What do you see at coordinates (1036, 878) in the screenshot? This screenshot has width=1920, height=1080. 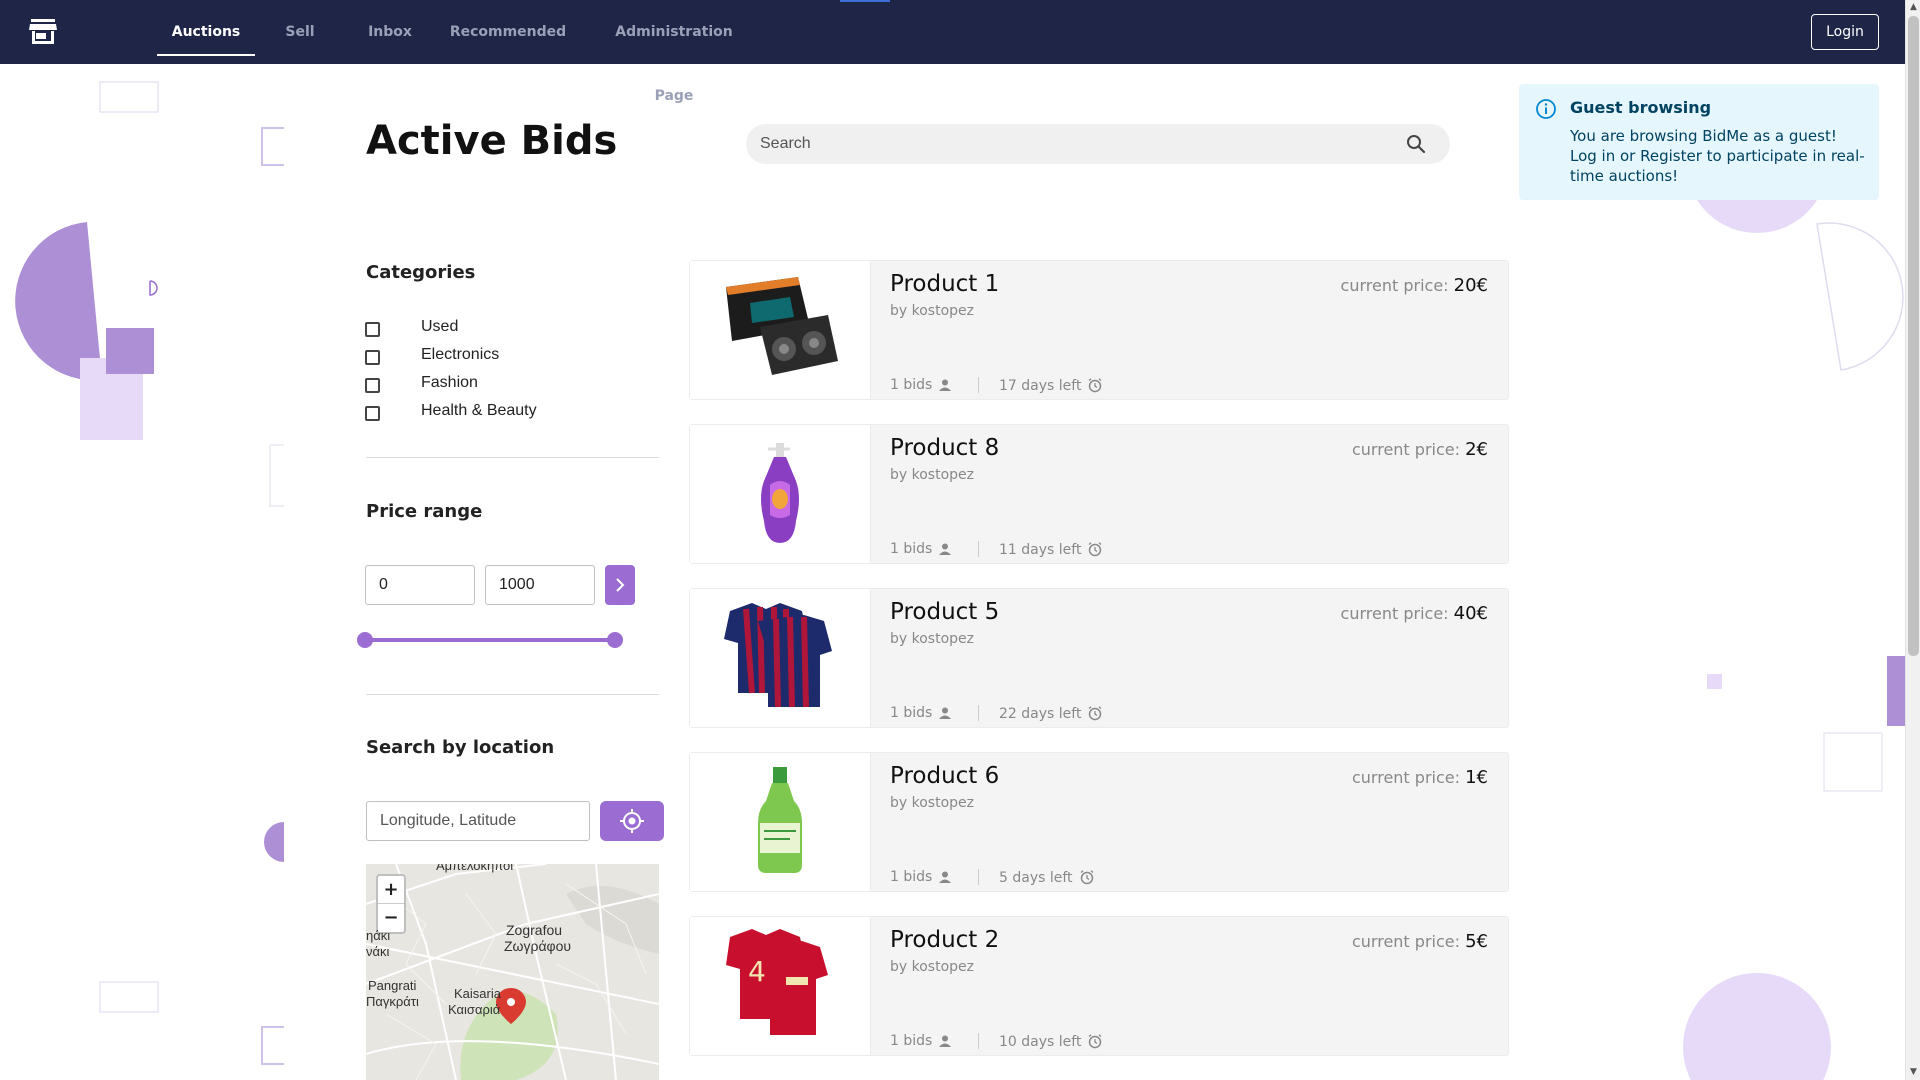 I see `time-left-text: 5 days left` at bounding box center [1036, 878].